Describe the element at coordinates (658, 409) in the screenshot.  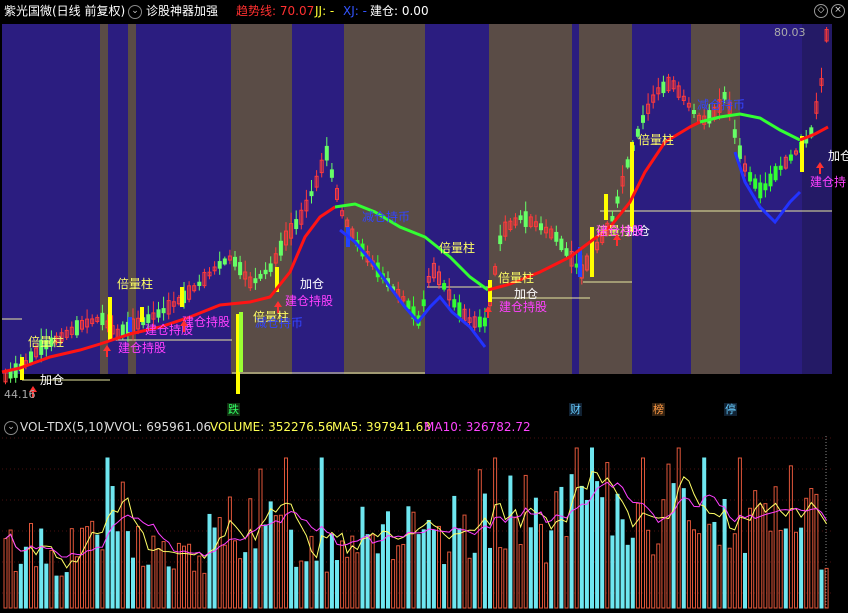
I see `event-marker-bang: 榜` at that location.